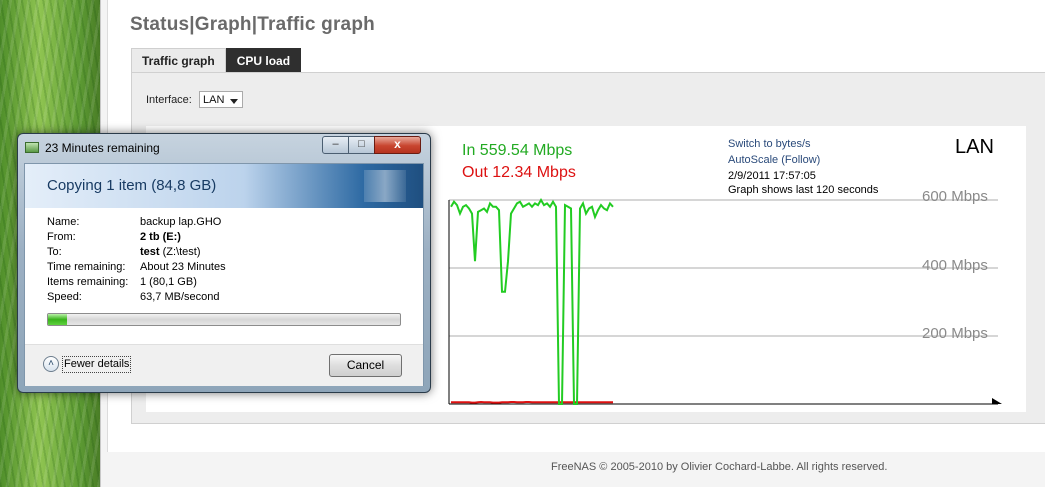 Image resolution: width=1045 pixels, height=487 pixels. What do you see at coordinates (132, 185) in the screenshot?
I see `copy-summary: Copying 1 item (84,8 GB)` at bounding box center [132, 185].